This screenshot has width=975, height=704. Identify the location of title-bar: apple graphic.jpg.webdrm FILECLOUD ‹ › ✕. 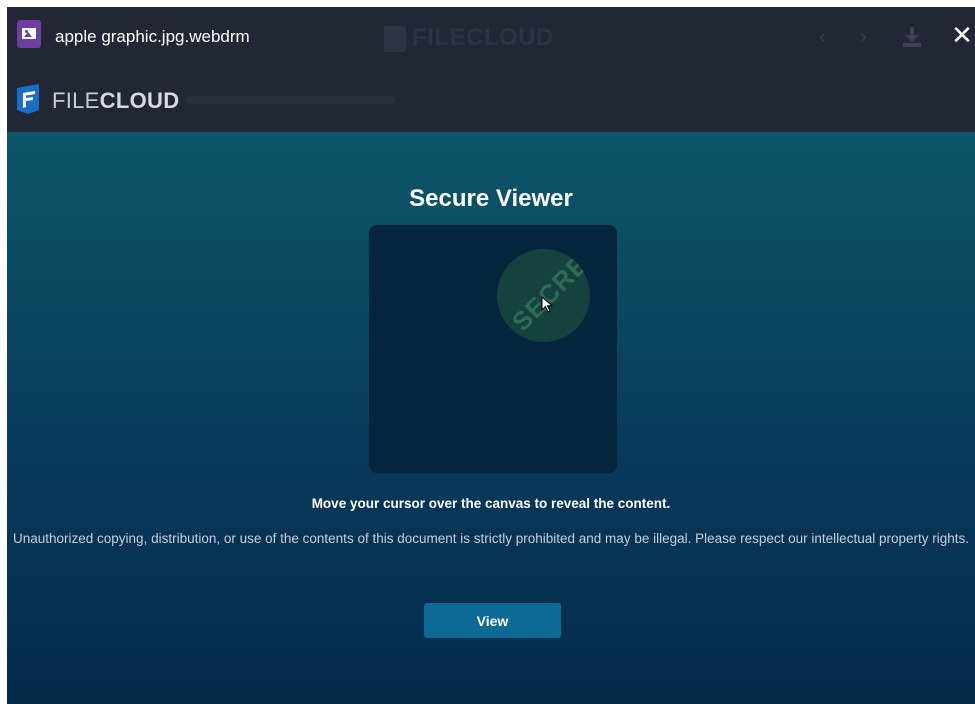
(491, 37).